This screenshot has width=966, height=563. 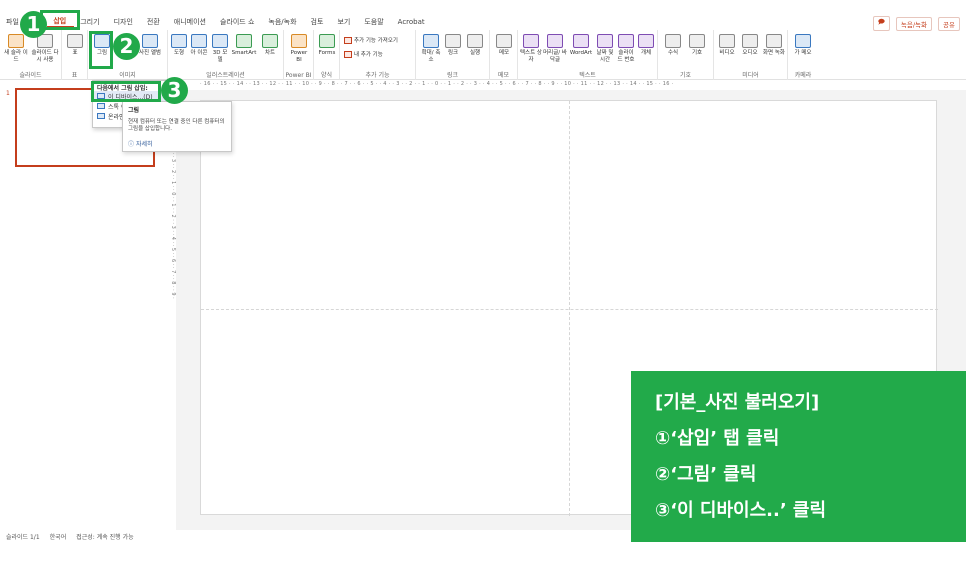 What do you see at coordinates (101, 50) in the screenshot?
I see `highlight-picture-button` at bounding box center [101, 50].